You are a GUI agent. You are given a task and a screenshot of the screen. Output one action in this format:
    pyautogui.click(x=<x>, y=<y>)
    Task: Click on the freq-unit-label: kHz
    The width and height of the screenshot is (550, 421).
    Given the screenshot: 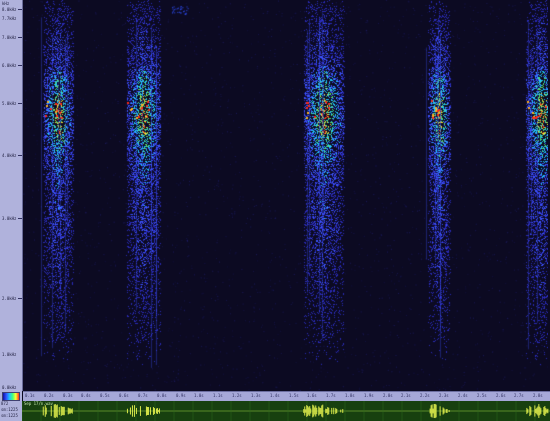 What is the action you would take?
    pyautogui.click(x=6, y=3)
    